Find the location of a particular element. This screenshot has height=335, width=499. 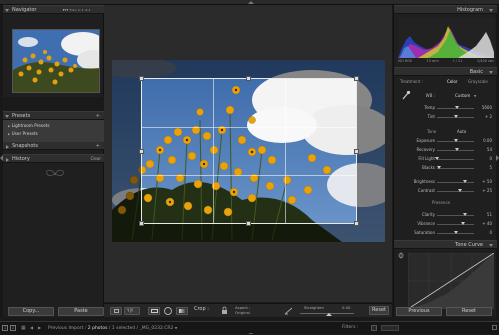

straighten-slider-knob is located at coordinates (329, 314).